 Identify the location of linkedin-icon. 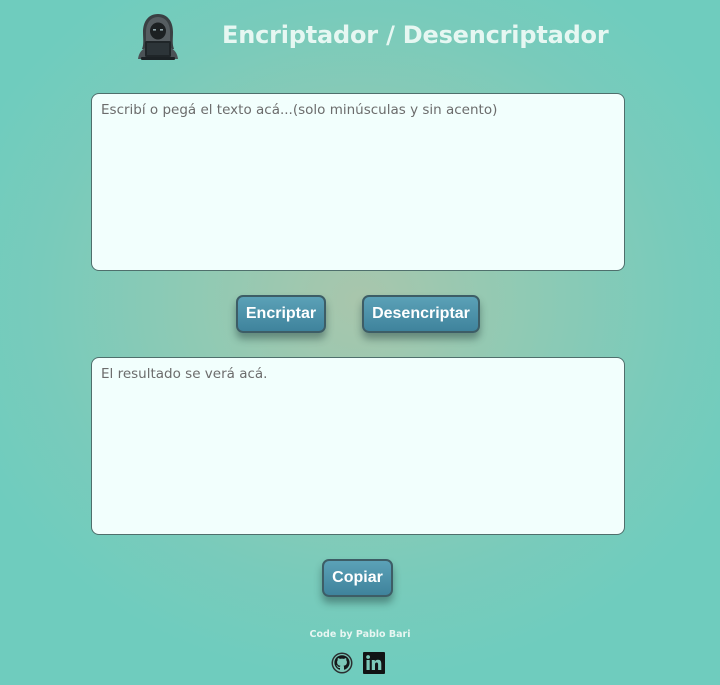
(374, 665).